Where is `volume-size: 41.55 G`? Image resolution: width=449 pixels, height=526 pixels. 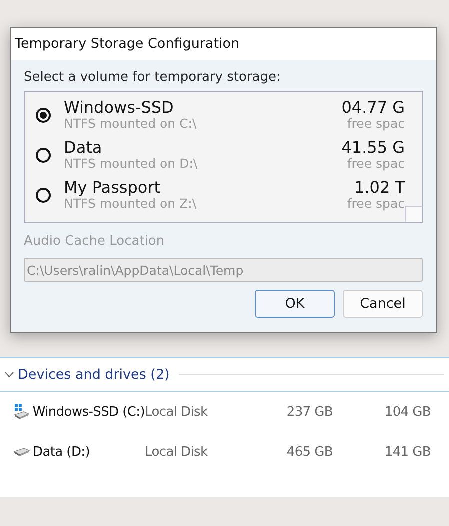
volume-size: 41.55 G is located at coordinates (373, 148).